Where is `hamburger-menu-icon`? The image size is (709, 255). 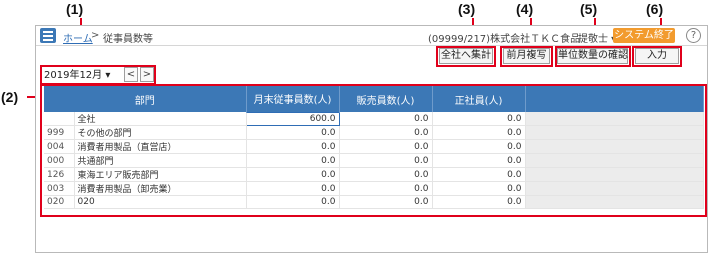 hamburger-menu-icon is located at coordinates (48, 35).